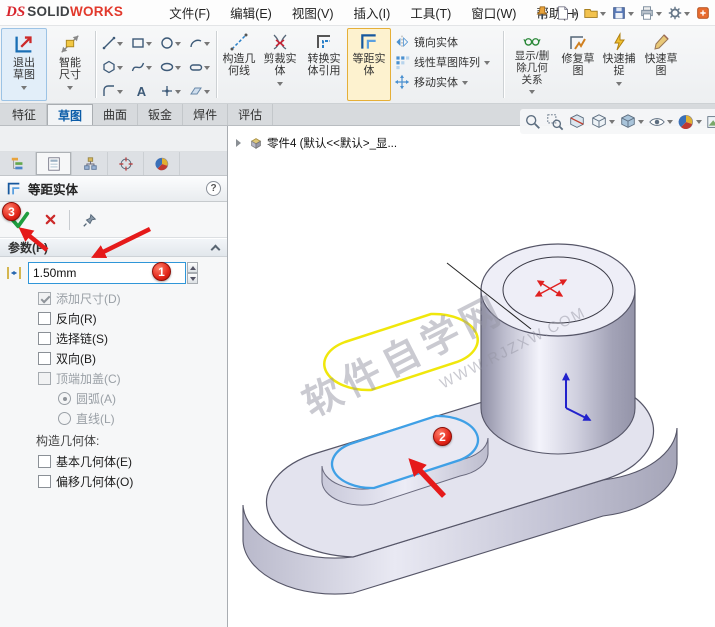 The height and width of the screenshot is (627, 715). What do you see at coordinates (50, 219) in the screenshot?
I see `cancel-button` at bounding box center [50, 219].